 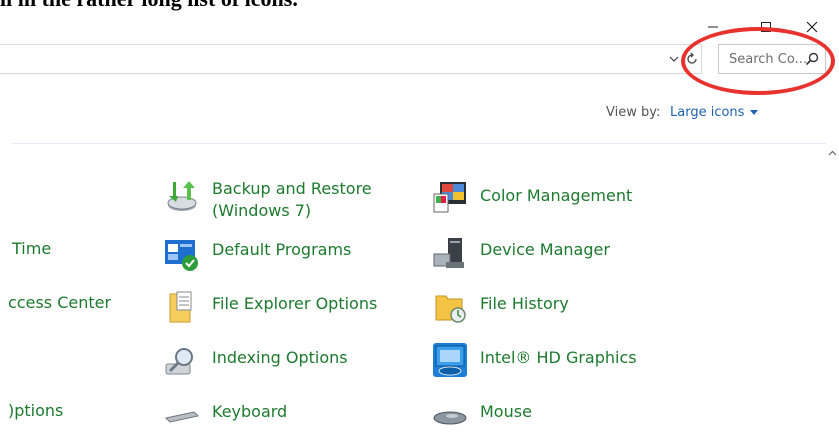 I want to click on maximize-button, so click(x=766, y=27).